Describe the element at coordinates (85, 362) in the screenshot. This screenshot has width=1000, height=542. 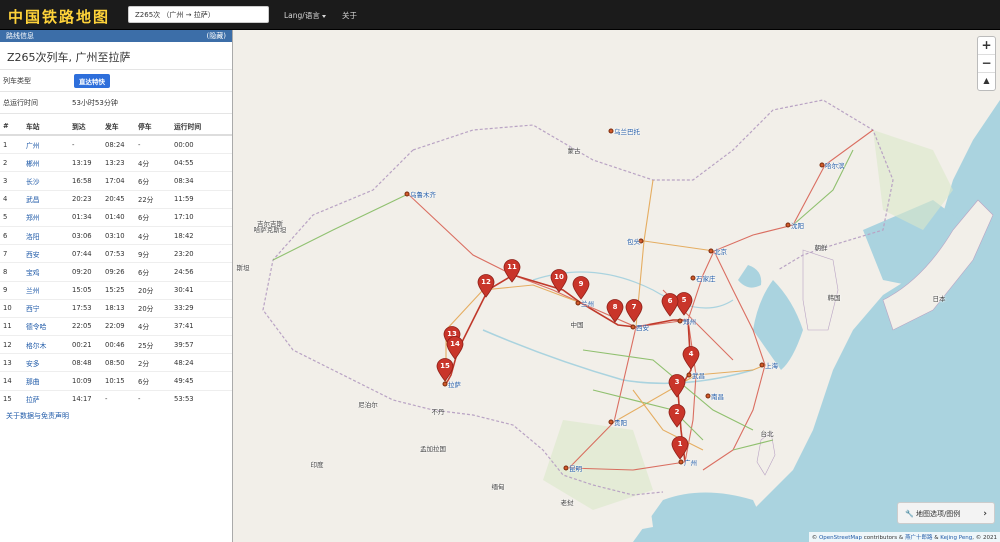
I see `table-cell: 08:48` at that location.